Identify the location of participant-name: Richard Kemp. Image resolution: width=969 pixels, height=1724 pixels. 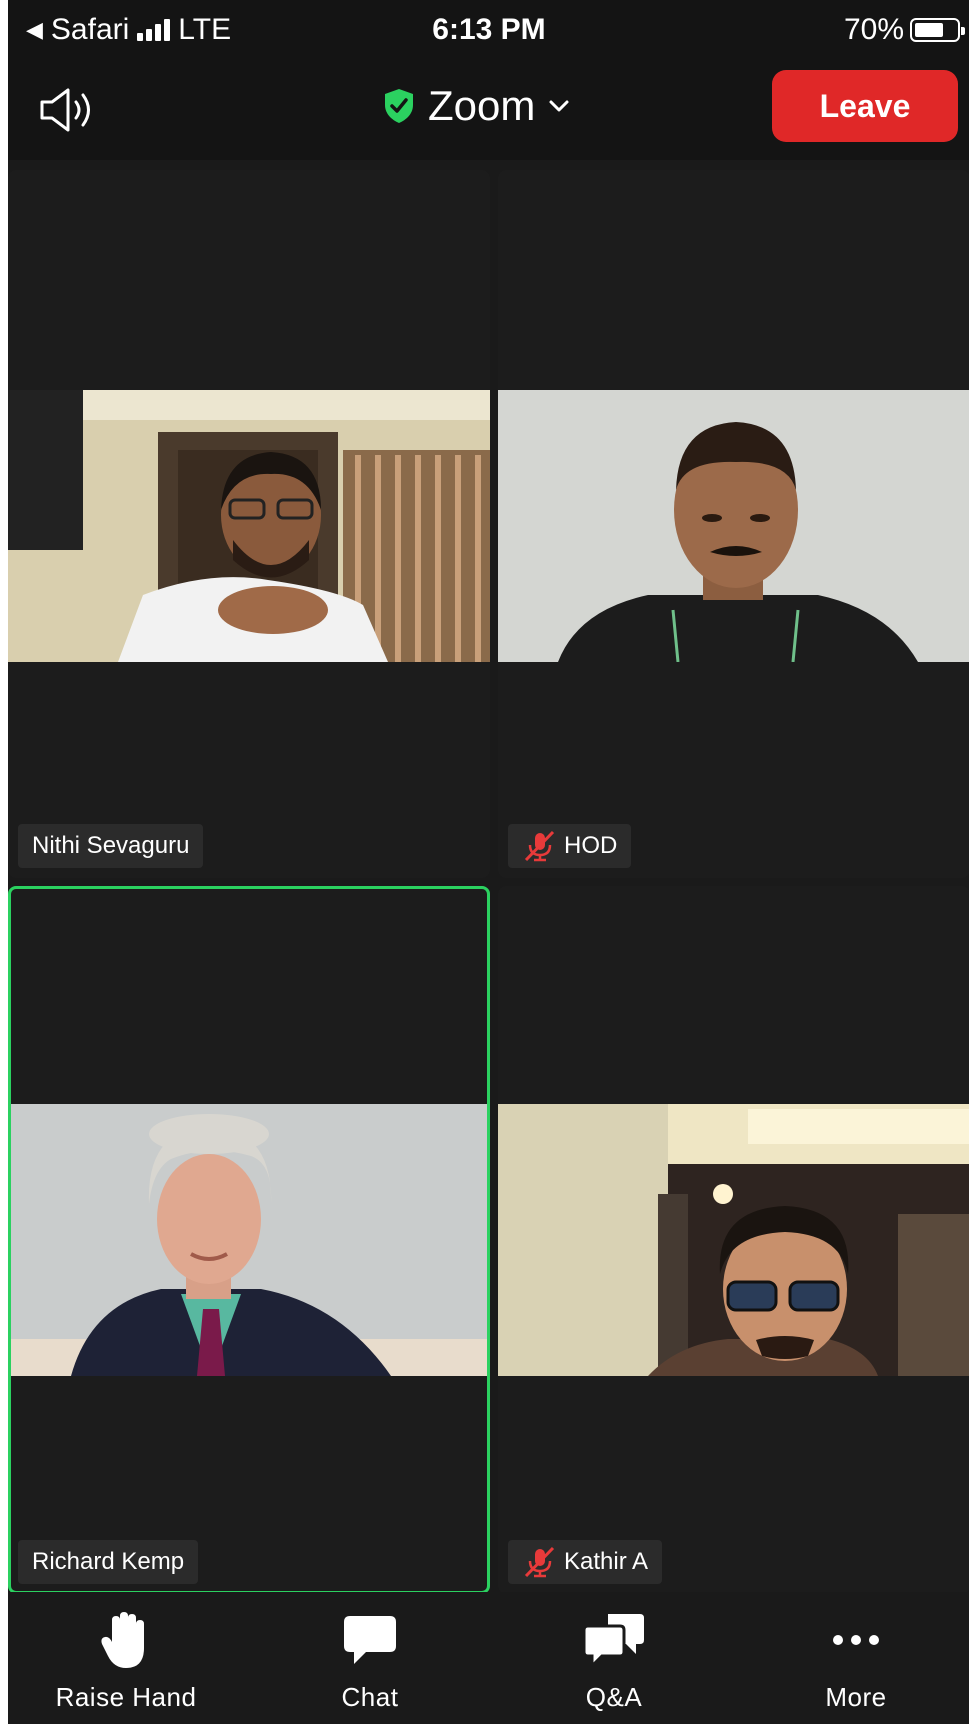
(108, 1561).